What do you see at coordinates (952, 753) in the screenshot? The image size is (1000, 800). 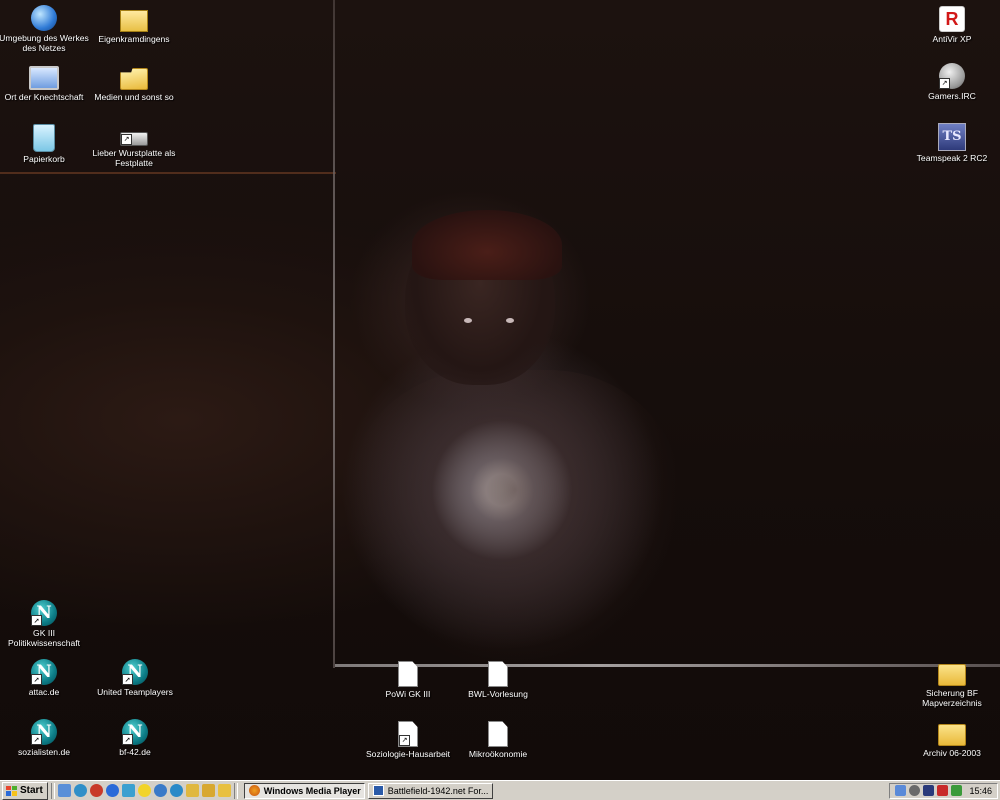 I see `desktop-icon-label: Archiv 06-2003` at bounding box center [952, 753].